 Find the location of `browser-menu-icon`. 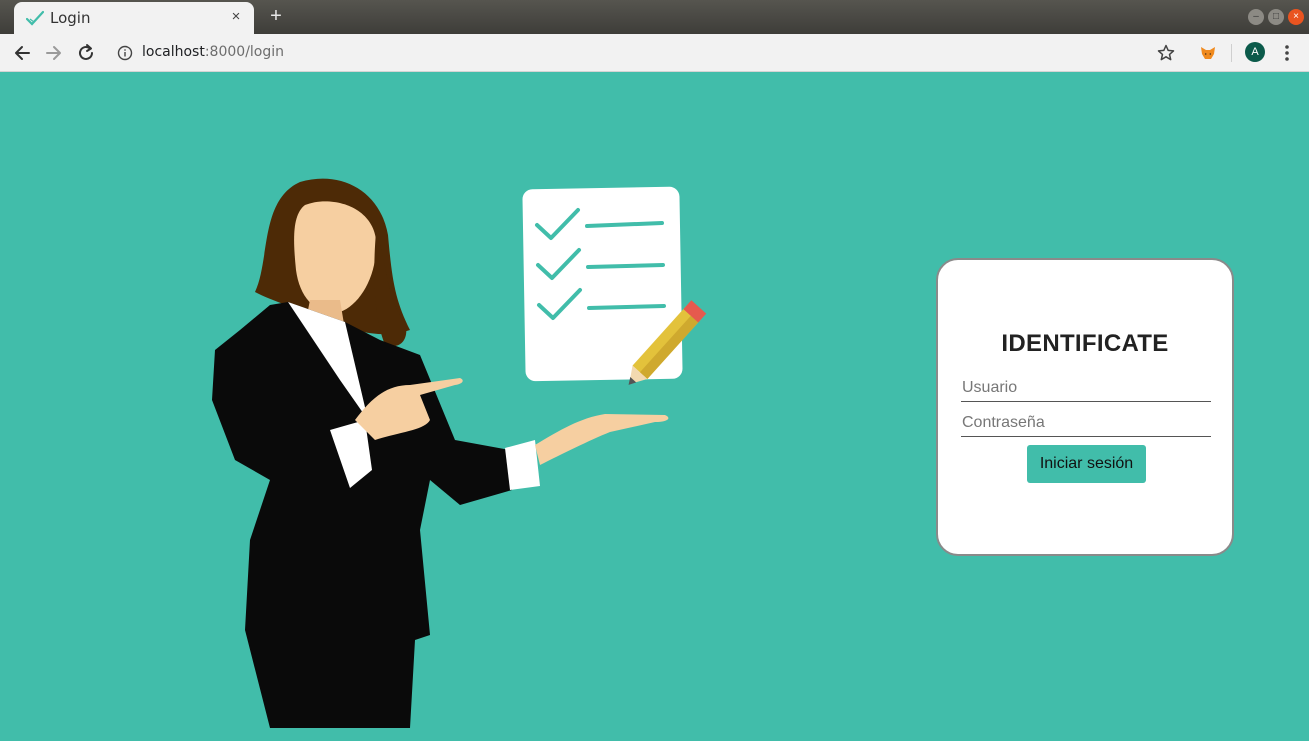

browser-menu-icon is located at coordinates (1287, 53).